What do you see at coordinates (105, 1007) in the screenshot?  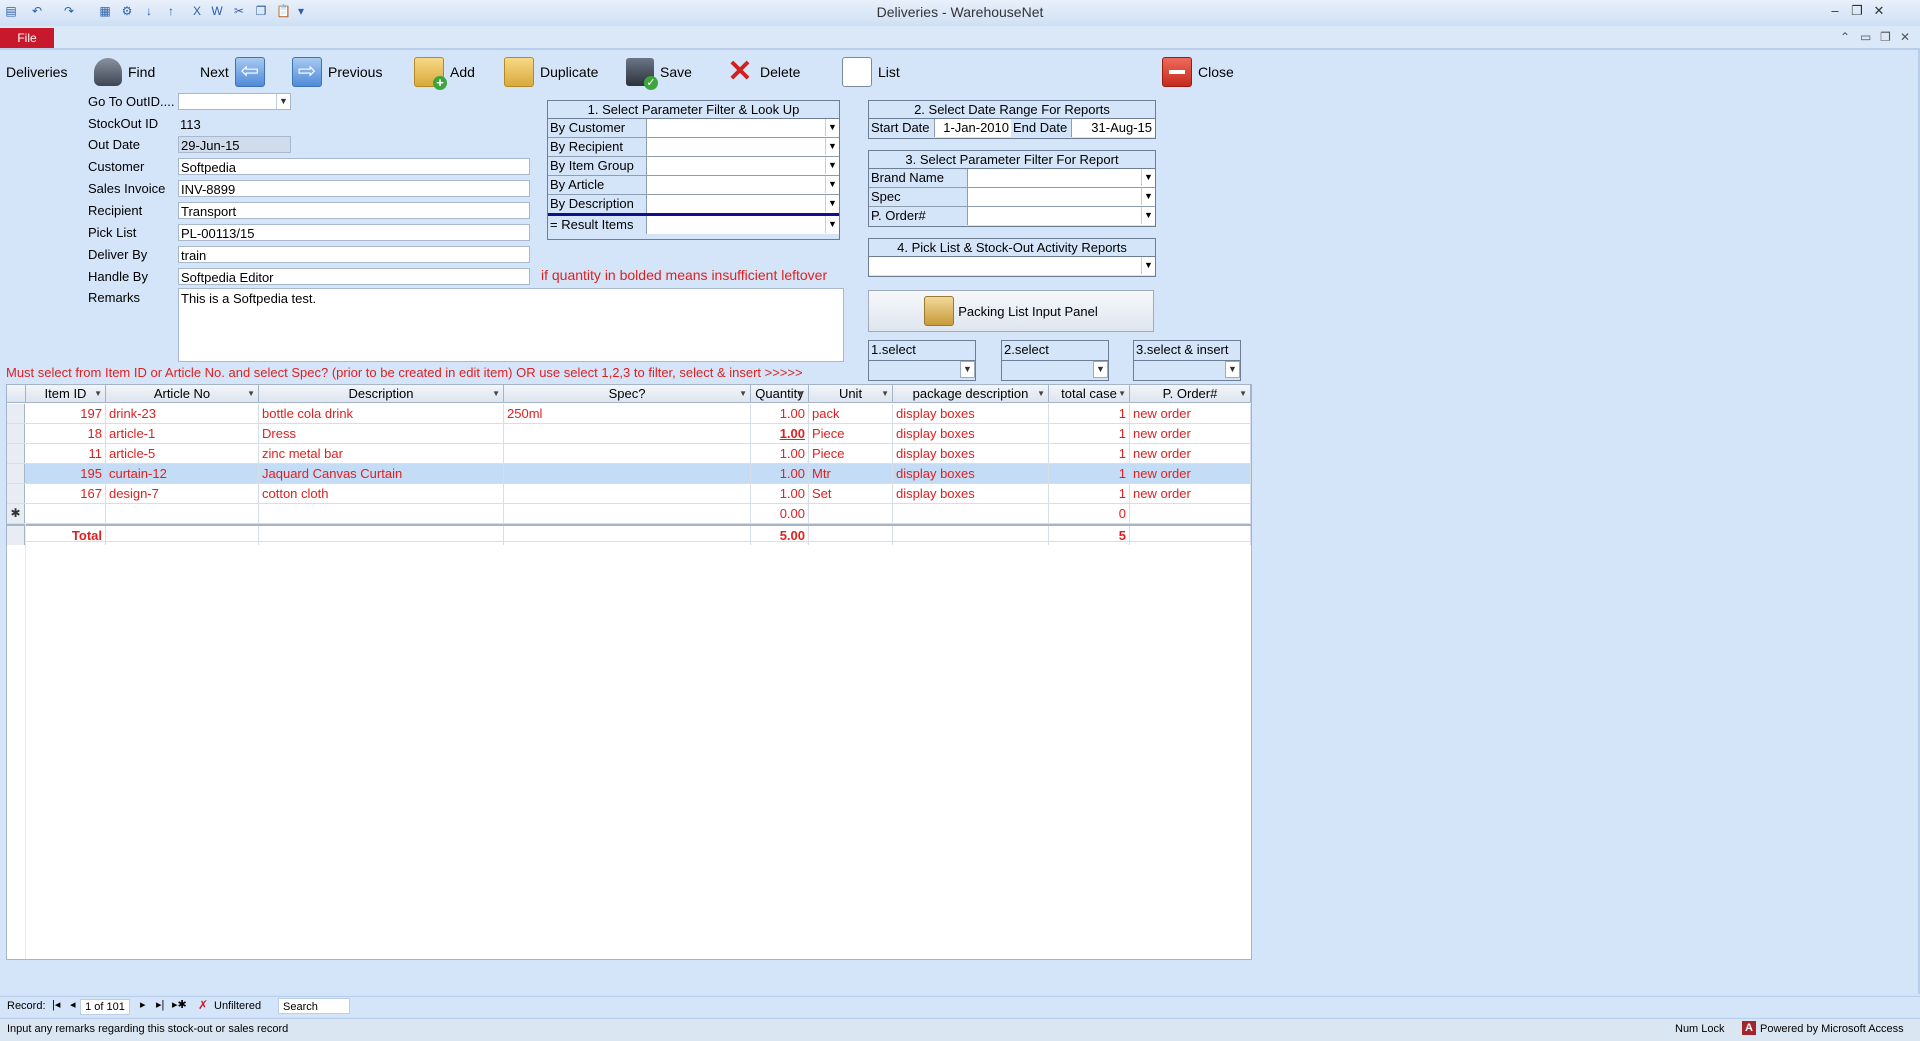 I see `record-position-field: 1 of 101` at bounding box center [105, 1007].